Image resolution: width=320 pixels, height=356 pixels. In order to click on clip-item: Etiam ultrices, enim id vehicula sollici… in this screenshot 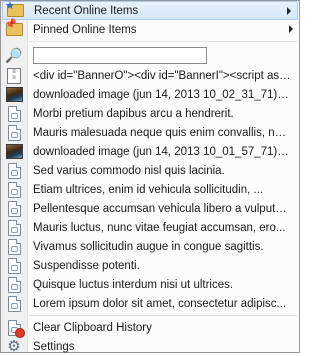, I will do `click(150, 189)`.